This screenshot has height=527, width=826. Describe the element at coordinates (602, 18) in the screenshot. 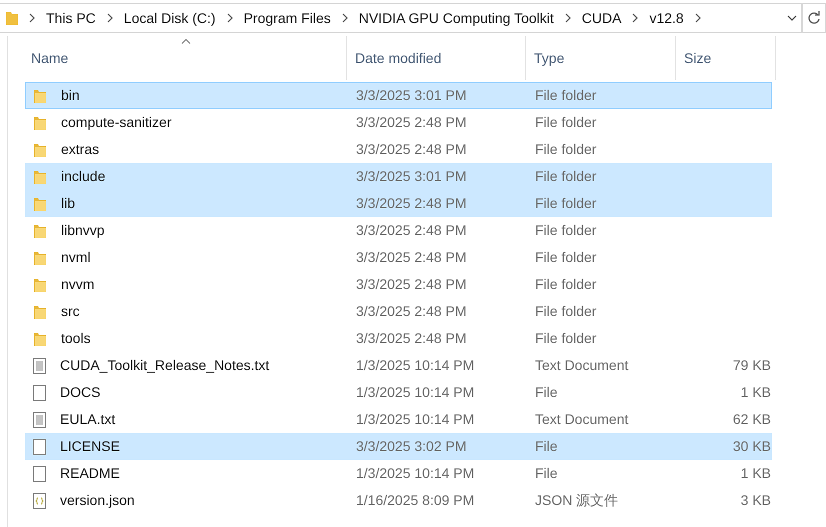

I see `breadcrumb-item: CUDA` at that location.